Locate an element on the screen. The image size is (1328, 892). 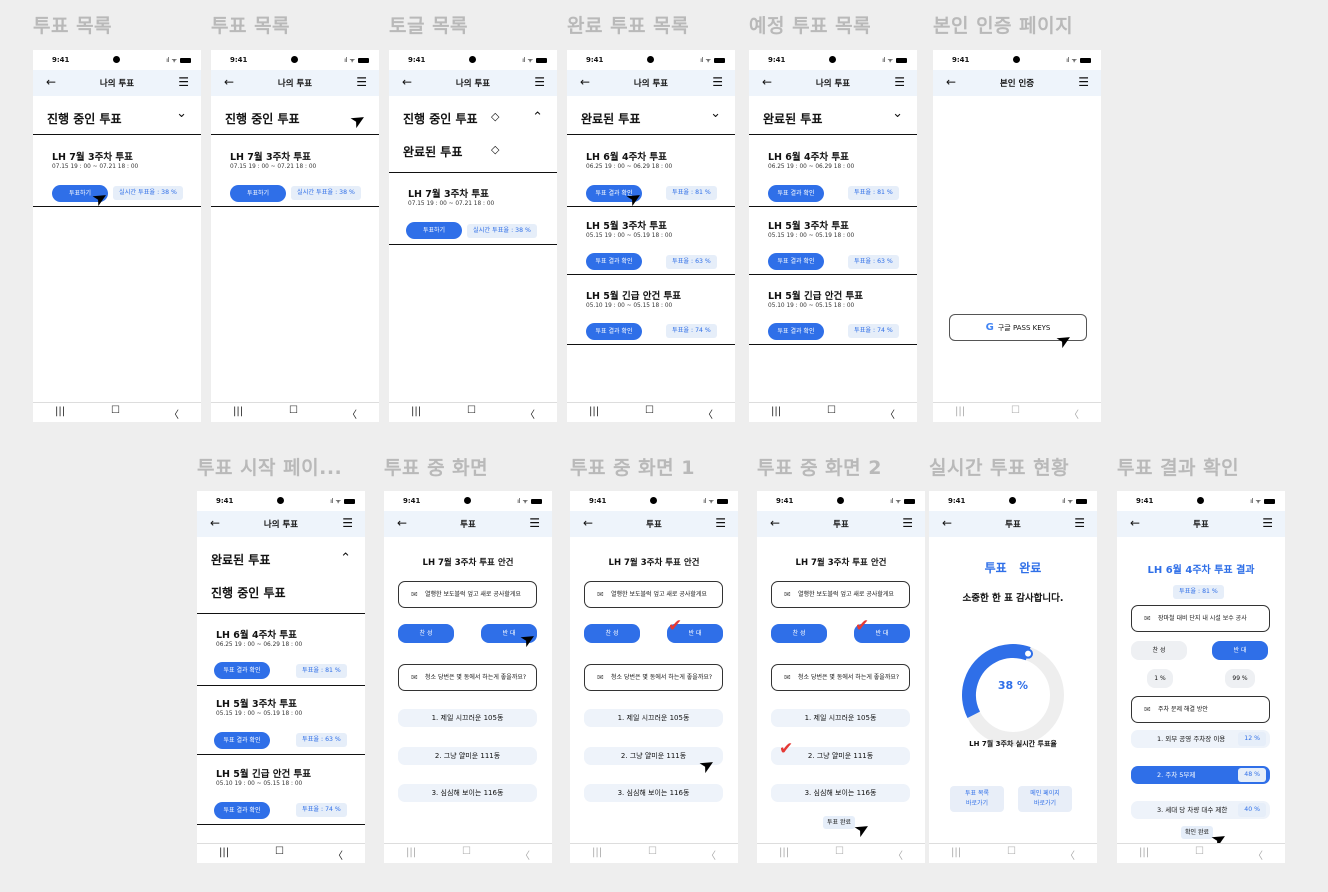
screen-label: 토글 목록 is located at coordinates (429, 26).